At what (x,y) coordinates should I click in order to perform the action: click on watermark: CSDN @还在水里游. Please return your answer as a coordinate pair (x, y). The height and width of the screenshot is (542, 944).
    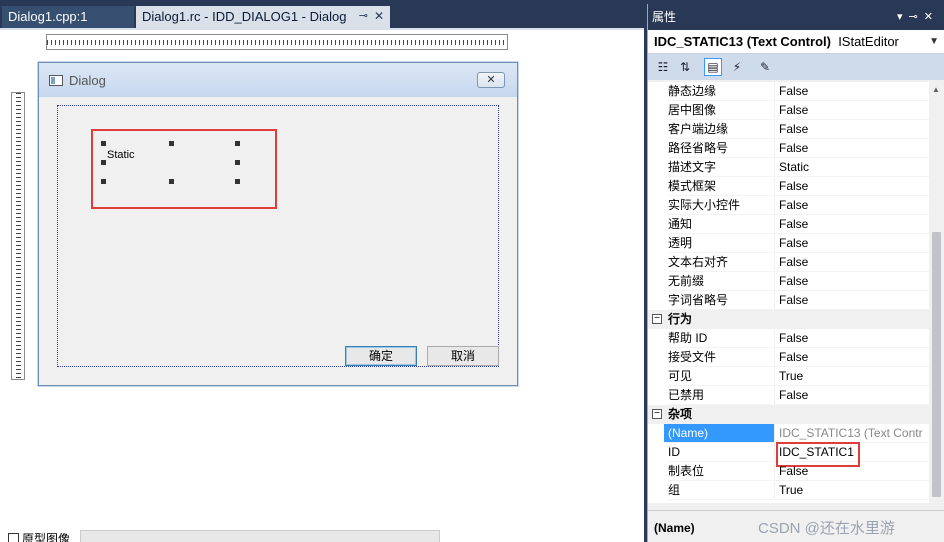
    Looking at the image, I should click on (826, 528).